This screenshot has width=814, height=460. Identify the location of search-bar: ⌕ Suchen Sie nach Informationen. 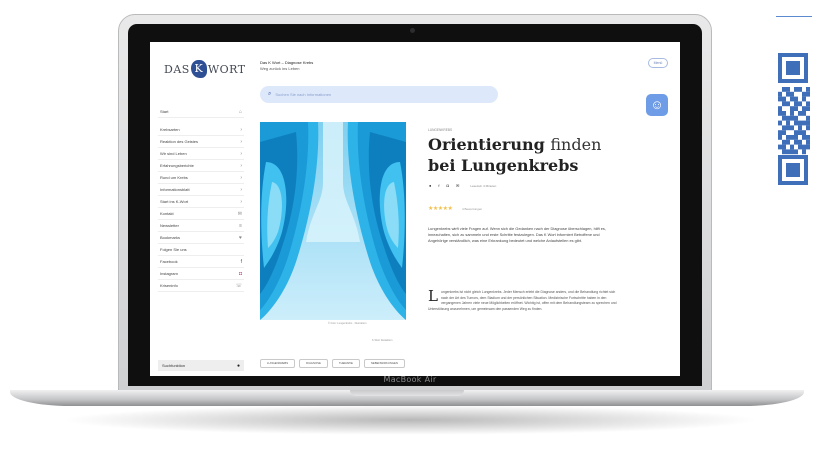
(379, 94).